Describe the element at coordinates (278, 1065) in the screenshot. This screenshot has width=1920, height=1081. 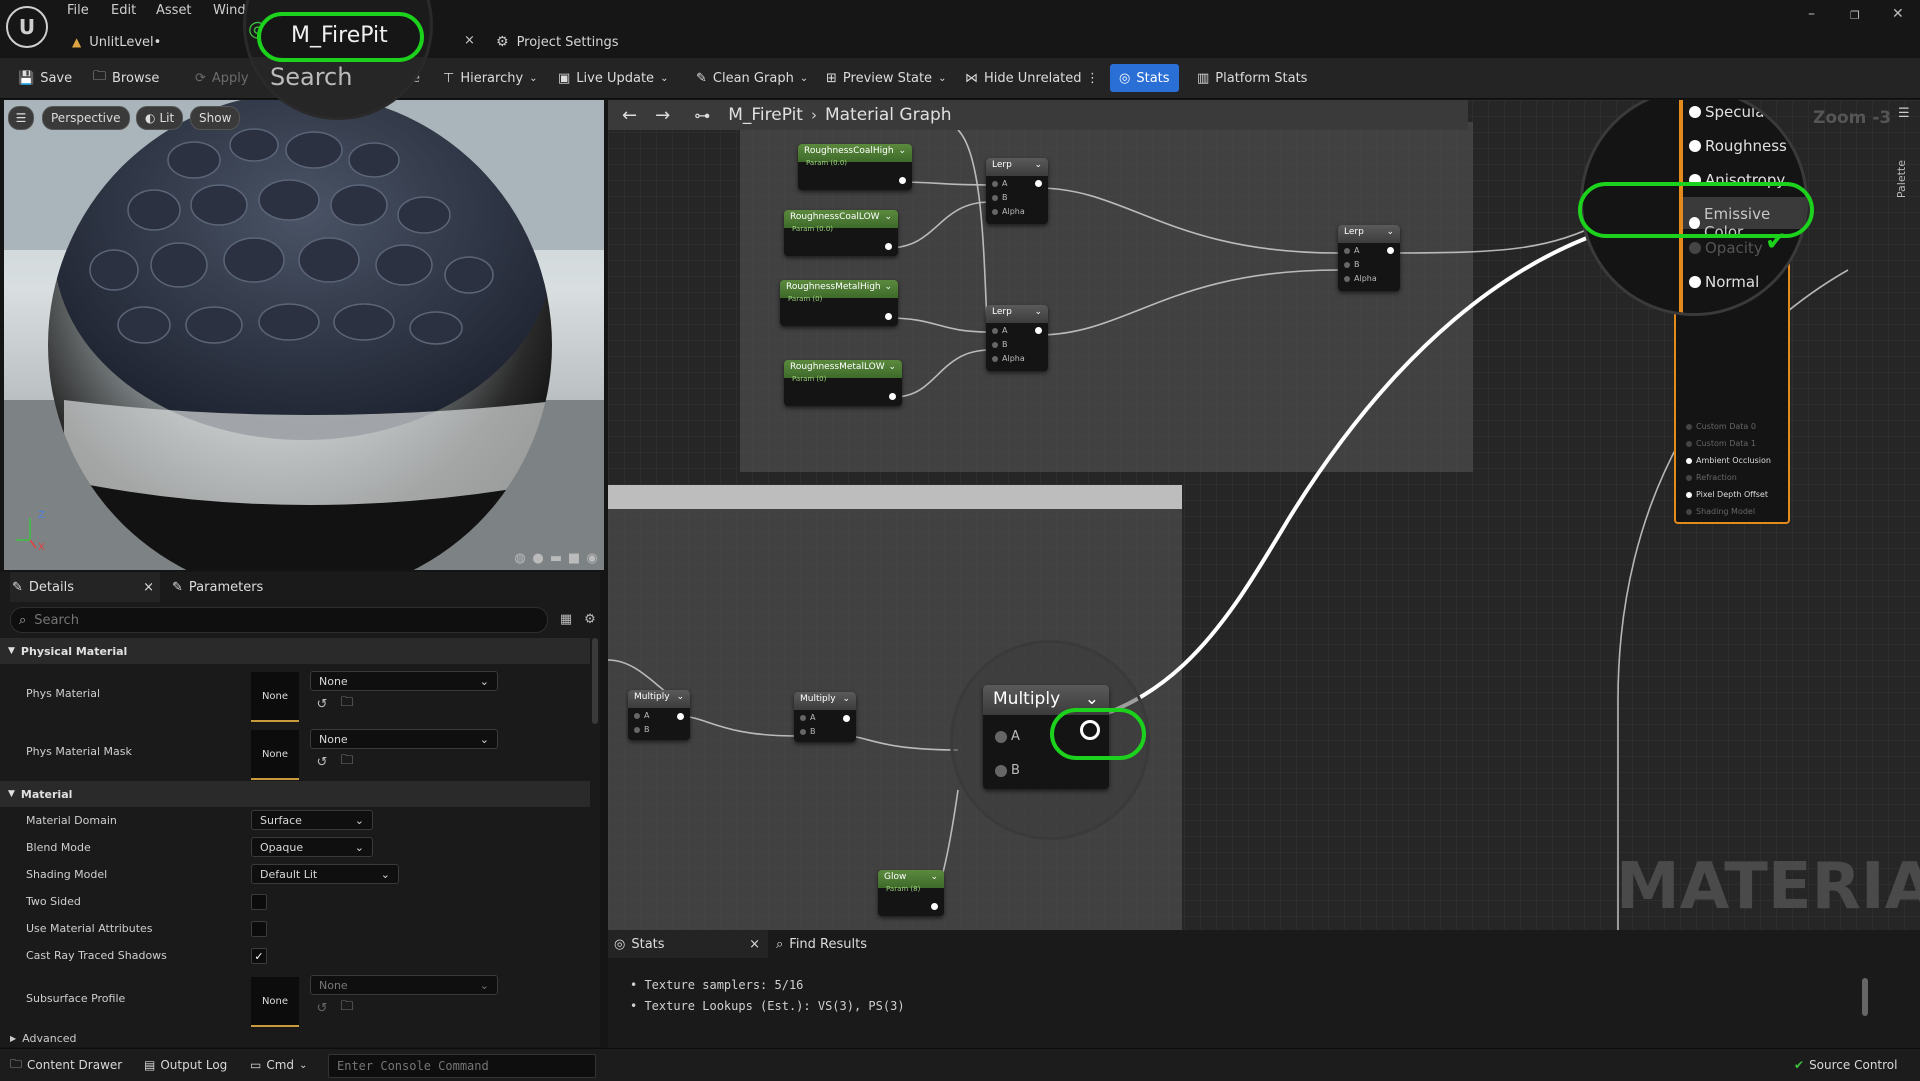
I see `cmd-dropdown: ▭ Cmd ⌄` at that location.